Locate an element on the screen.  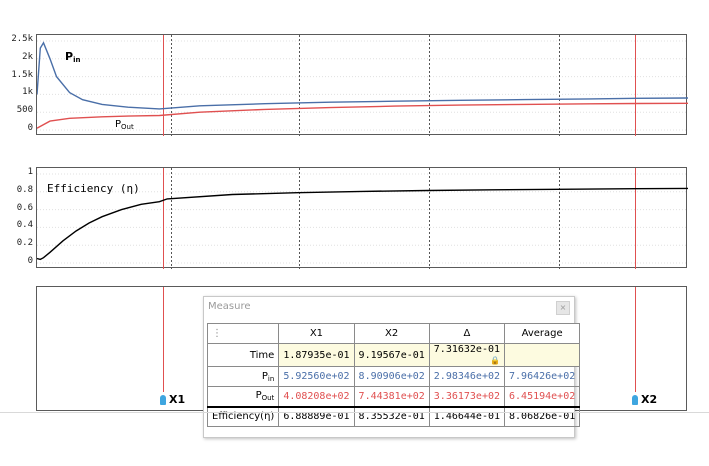
cell-pout-x2: 7.44381e+02 is located at coordinates (391, 396).